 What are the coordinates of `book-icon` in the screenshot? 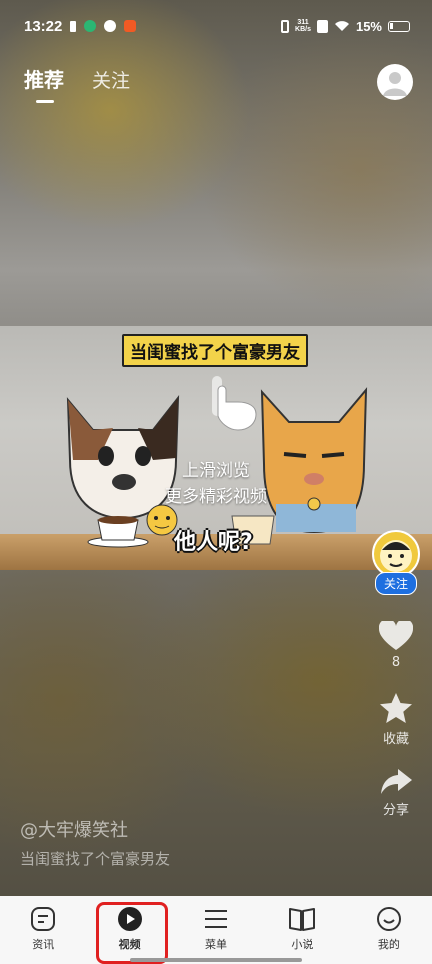 It's located at (302, 919).